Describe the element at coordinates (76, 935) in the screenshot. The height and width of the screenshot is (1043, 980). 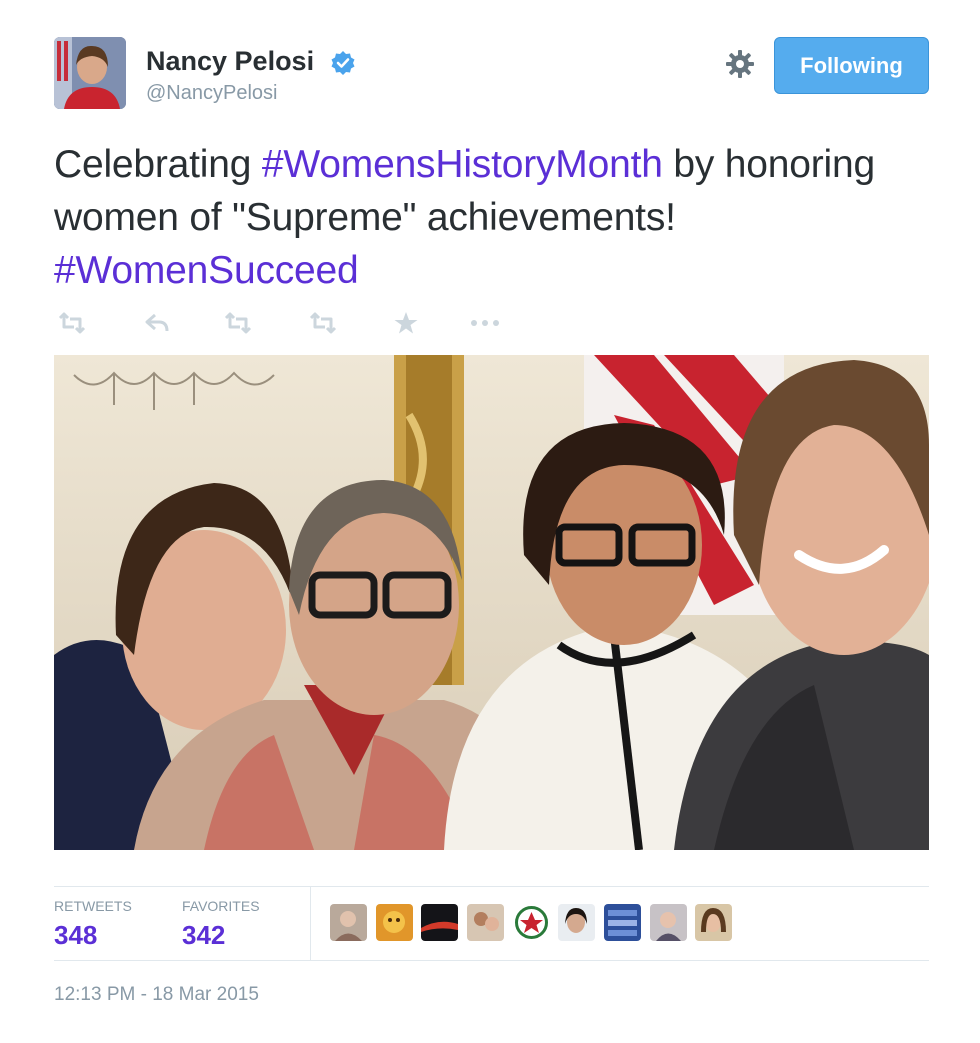
I see `retweets-count: 348` at that location.